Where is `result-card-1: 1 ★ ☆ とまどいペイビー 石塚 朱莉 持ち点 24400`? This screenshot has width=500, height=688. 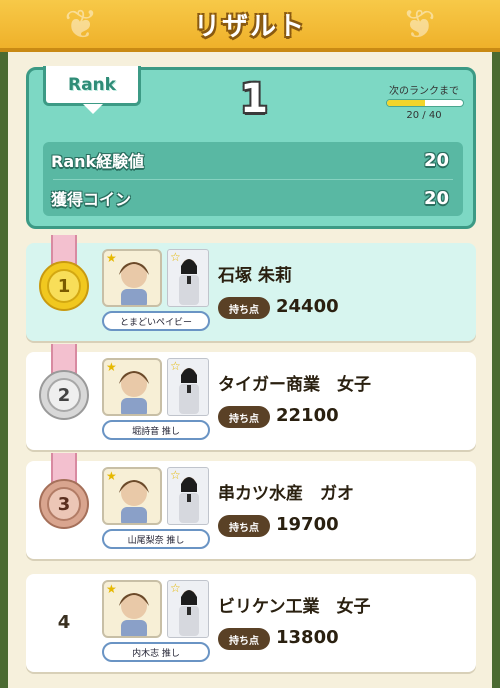 result-card-1: 1 ★ ☆ とまどいペイビー 石塚 朱莉 持ち点 24400 is located at coordinates (251, 288).